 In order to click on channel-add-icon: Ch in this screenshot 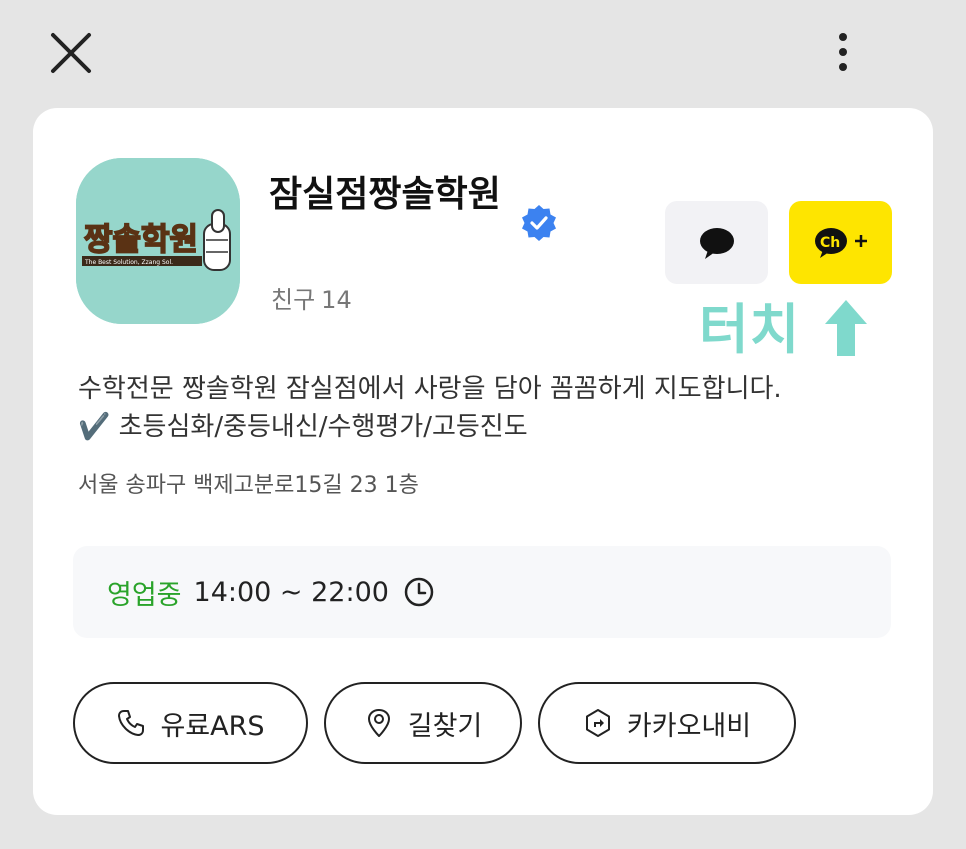, I will do `click(840, 242)`.